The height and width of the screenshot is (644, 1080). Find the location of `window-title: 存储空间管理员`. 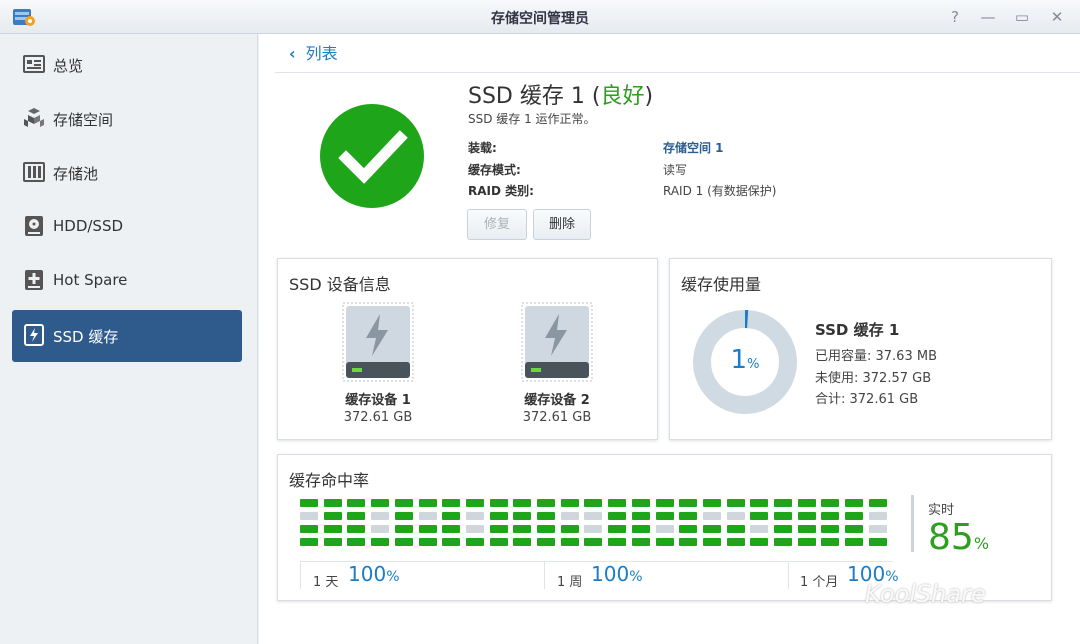

window-title: 存储空间管理员 is located at coordinates (540, 19).